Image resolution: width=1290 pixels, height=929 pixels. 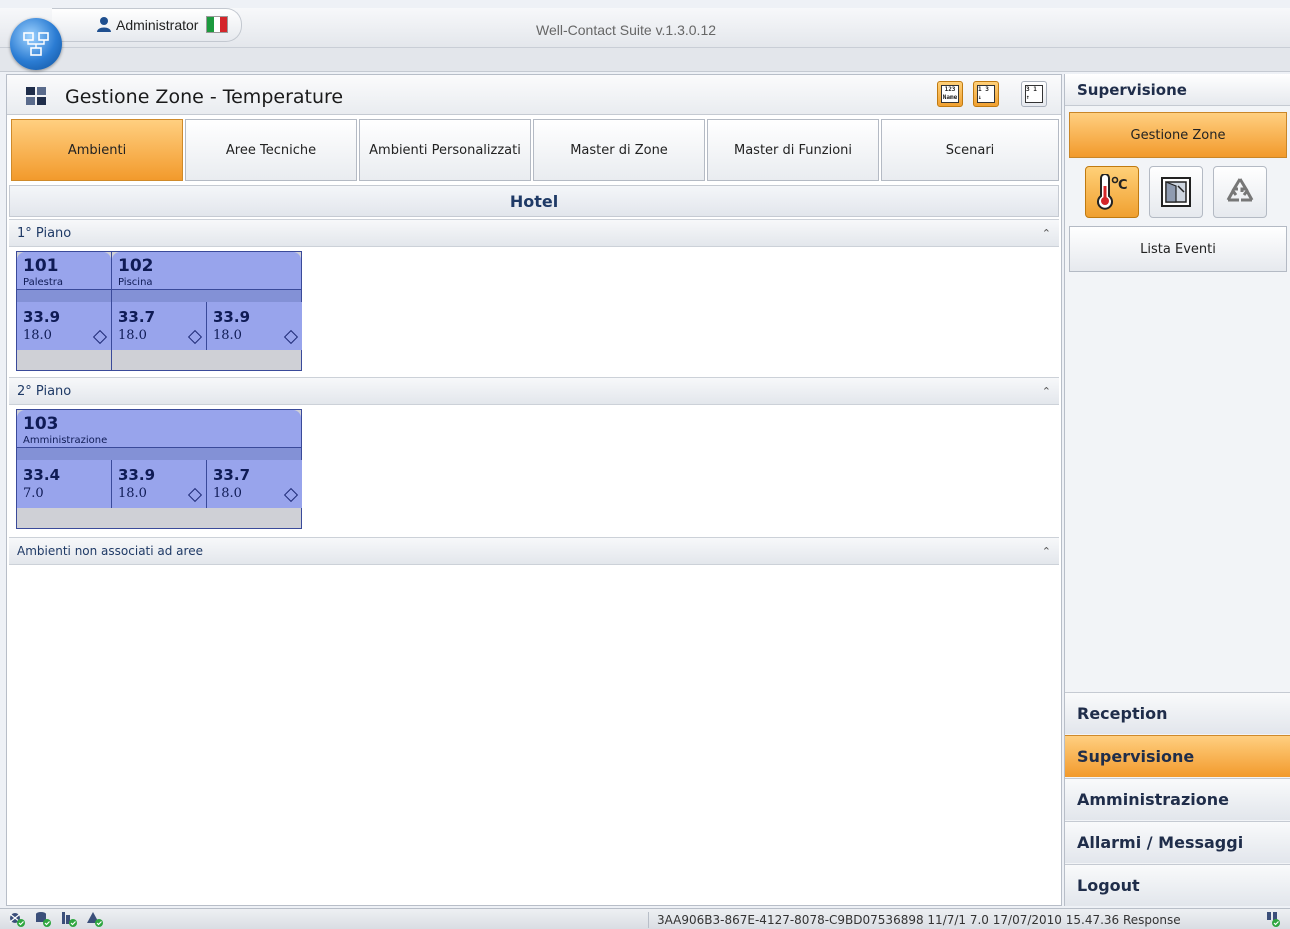 I want to click on lista-eventi-label: Lista Eventi, so click(x=1178, y=249).